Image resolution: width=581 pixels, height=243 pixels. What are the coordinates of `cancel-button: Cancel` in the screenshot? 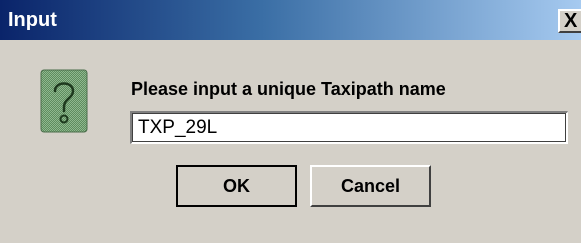 It's located at (370, 186).